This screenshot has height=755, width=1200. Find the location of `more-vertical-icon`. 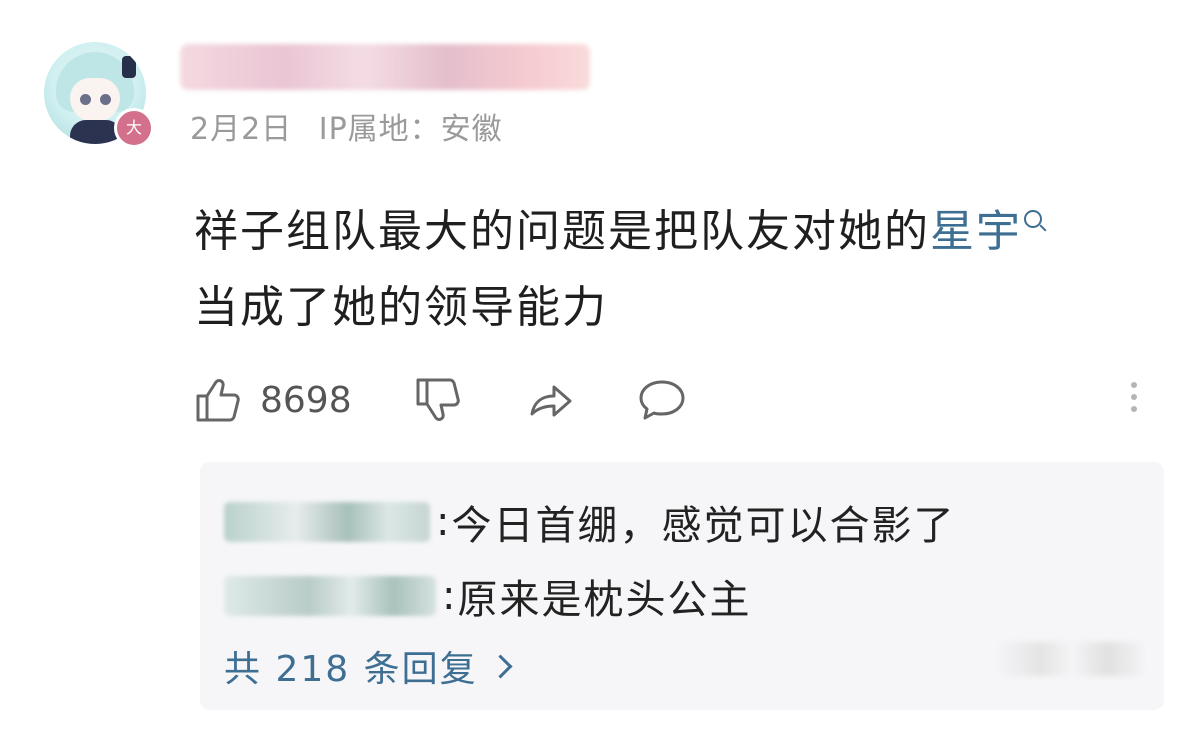

more-vertical-icon is located at coordinates (1134, 401).